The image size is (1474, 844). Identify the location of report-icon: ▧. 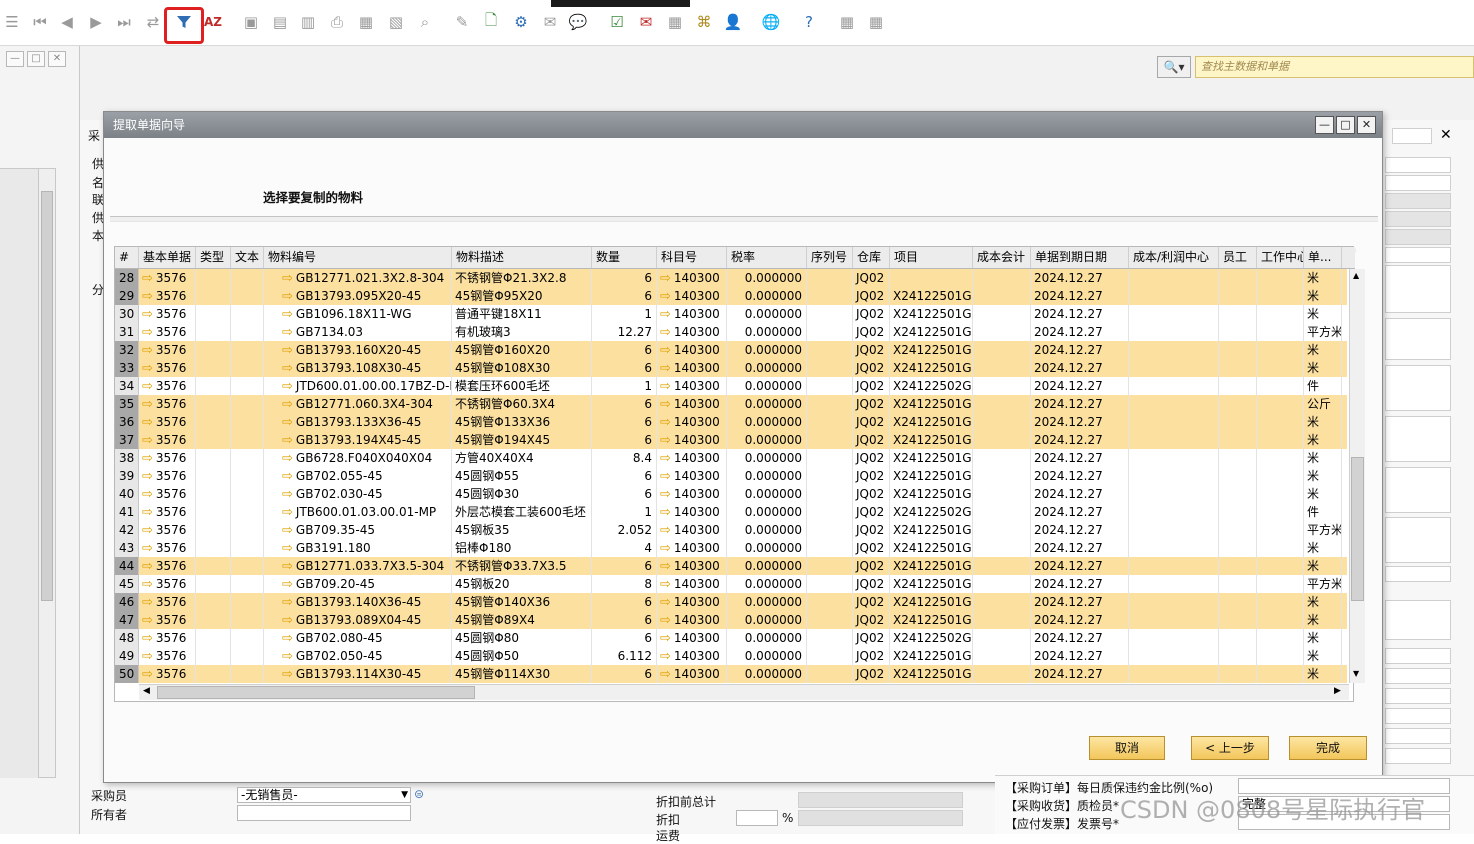
(396, 22).